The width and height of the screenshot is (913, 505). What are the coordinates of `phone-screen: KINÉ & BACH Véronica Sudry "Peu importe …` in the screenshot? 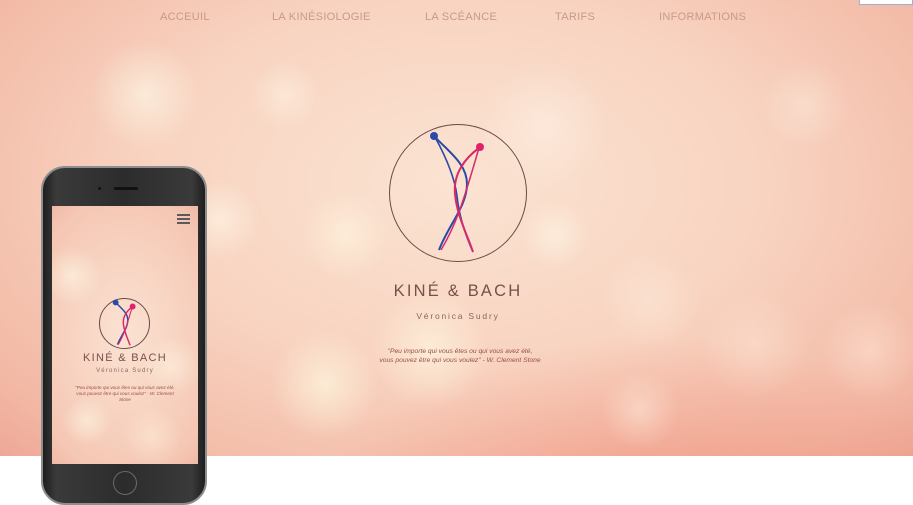 It's located at (125, 335).